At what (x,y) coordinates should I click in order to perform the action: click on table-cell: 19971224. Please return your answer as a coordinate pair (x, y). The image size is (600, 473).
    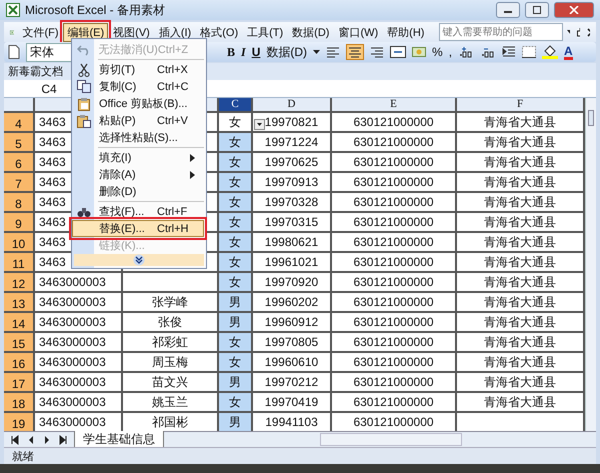
    Looking at the image, I should click on (291, 142).